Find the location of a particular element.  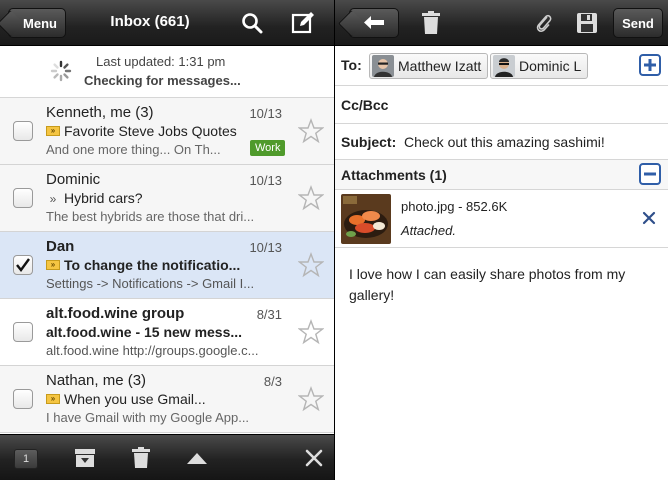

selected-count-badge: 1 is located at coordinates (26, 459).